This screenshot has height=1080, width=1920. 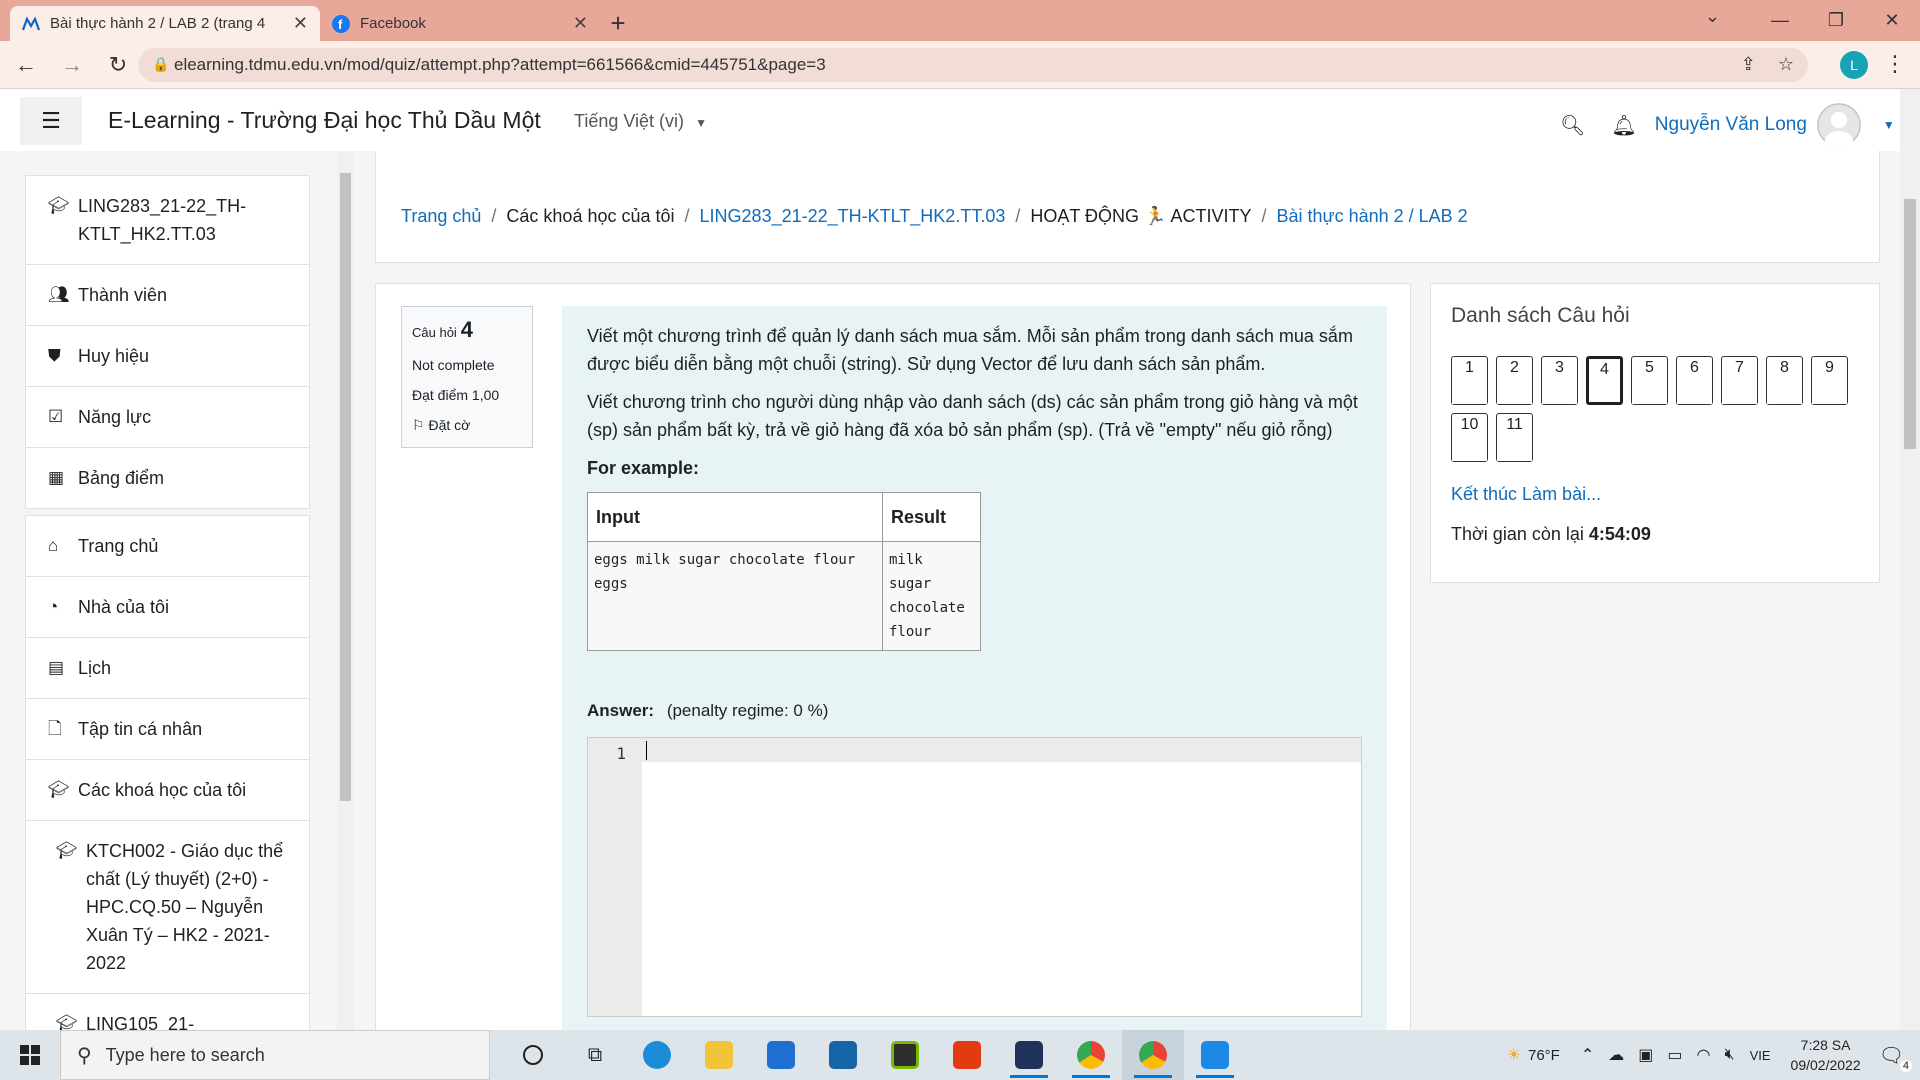 What do you see at coordinates (595, 1055) in the screenshot?
I see `task-view-icon: ⧉` at bounding box center [595, 1055].